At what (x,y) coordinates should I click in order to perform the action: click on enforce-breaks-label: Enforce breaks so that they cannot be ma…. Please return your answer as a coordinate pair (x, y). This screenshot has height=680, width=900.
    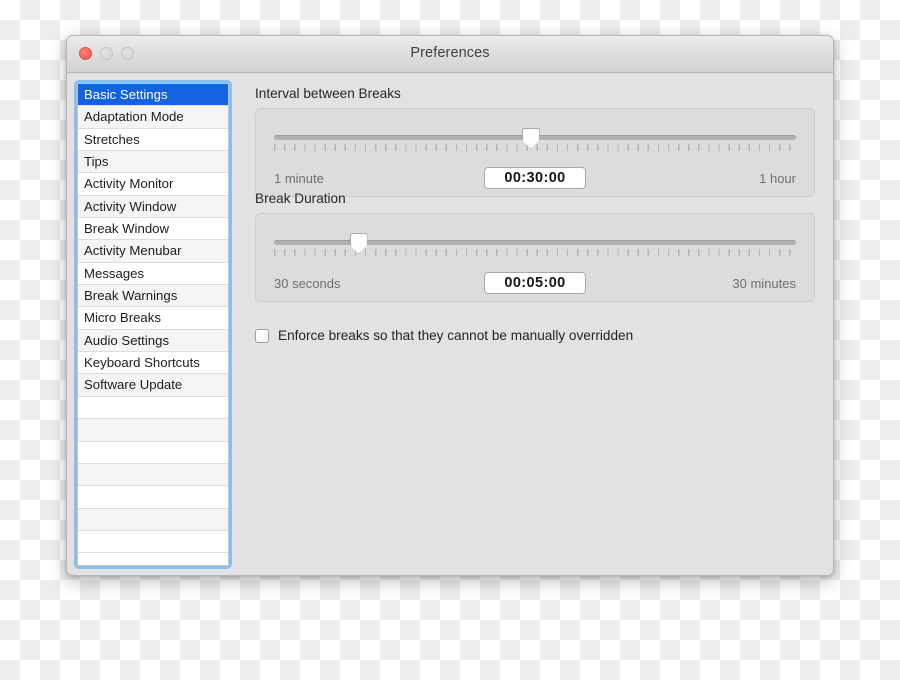
    Looking at the image, I should click on (456, 335).